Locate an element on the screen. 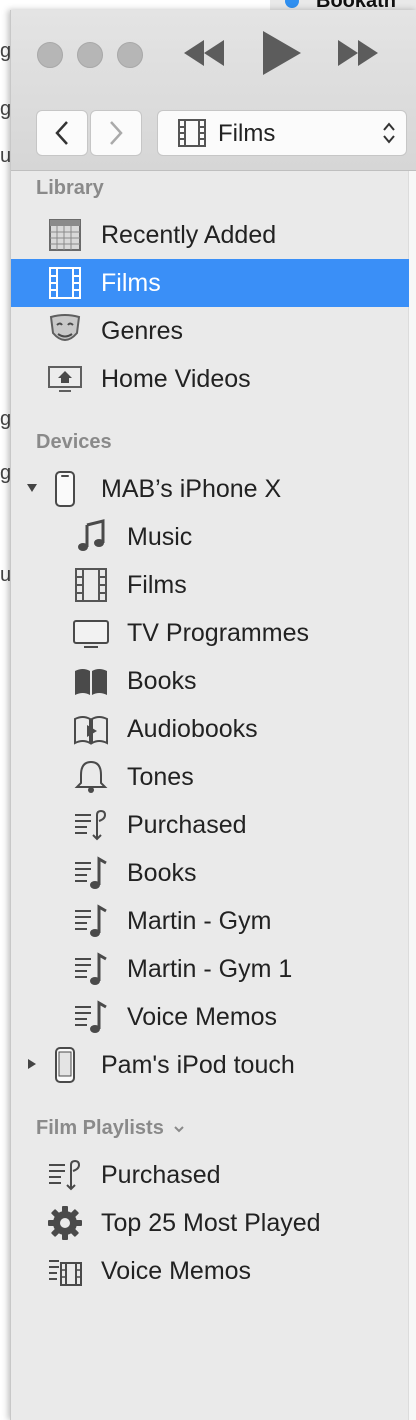 The width and height of the screenshot is (416, 1420). theatre-masks-icon is located at coordinates (65, 327).